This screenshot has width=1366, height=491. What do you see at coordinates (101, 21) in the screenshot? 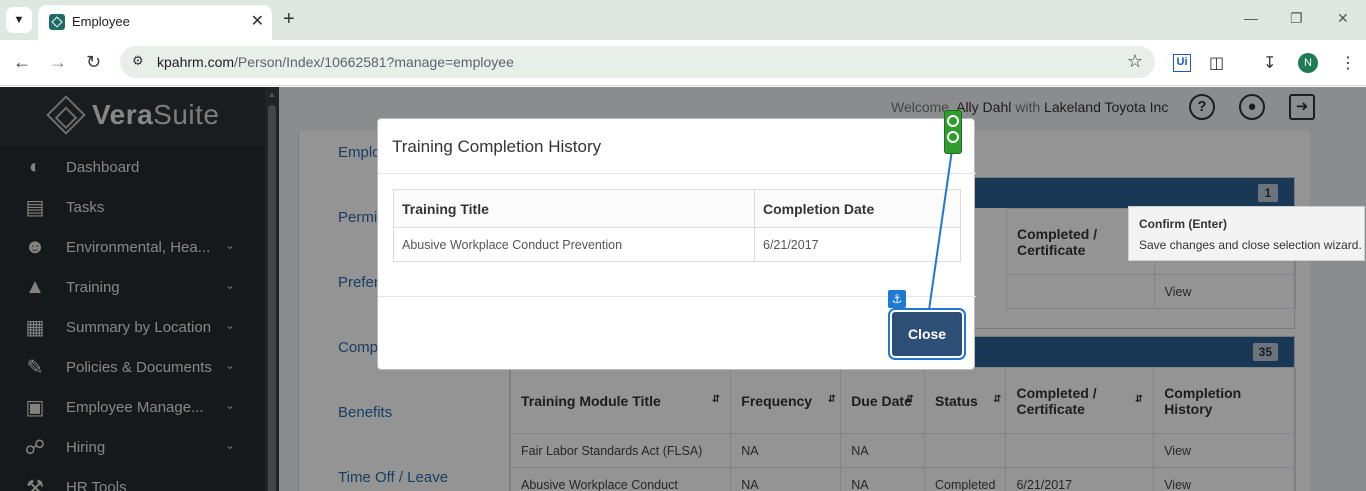
I see `tab-title: Employee` at bounding box center [101, 21].